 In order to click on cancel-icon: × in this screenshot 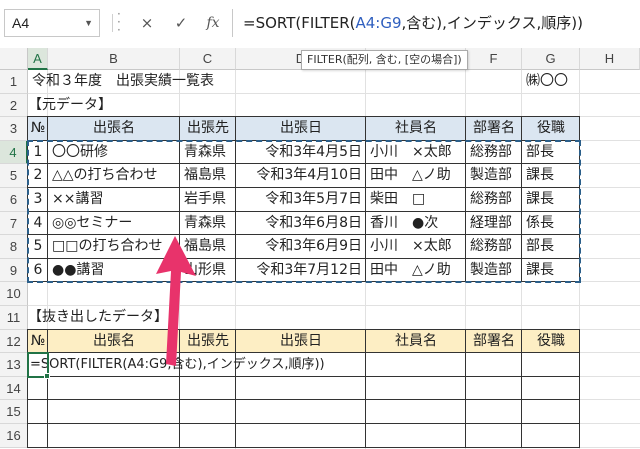, I will do `click(147, 23)`.